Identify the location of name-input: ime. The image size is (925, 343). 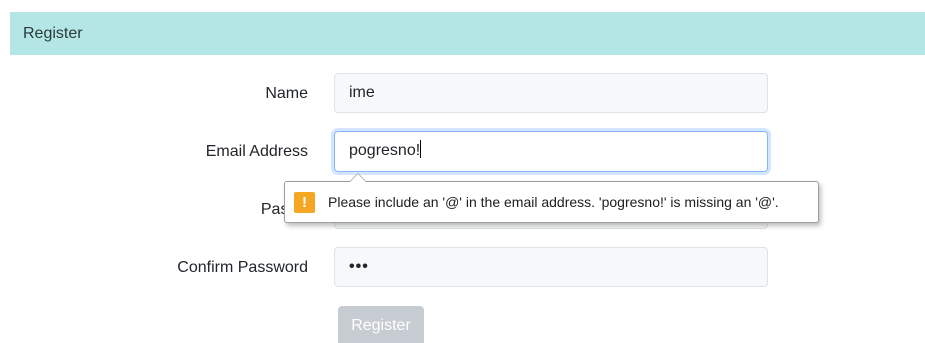
(551, 93).